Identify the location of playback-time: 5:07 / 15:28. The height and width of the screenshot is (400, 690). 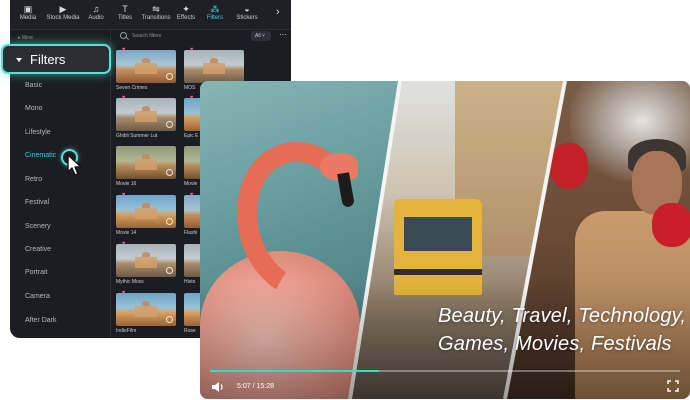
(255, 386).